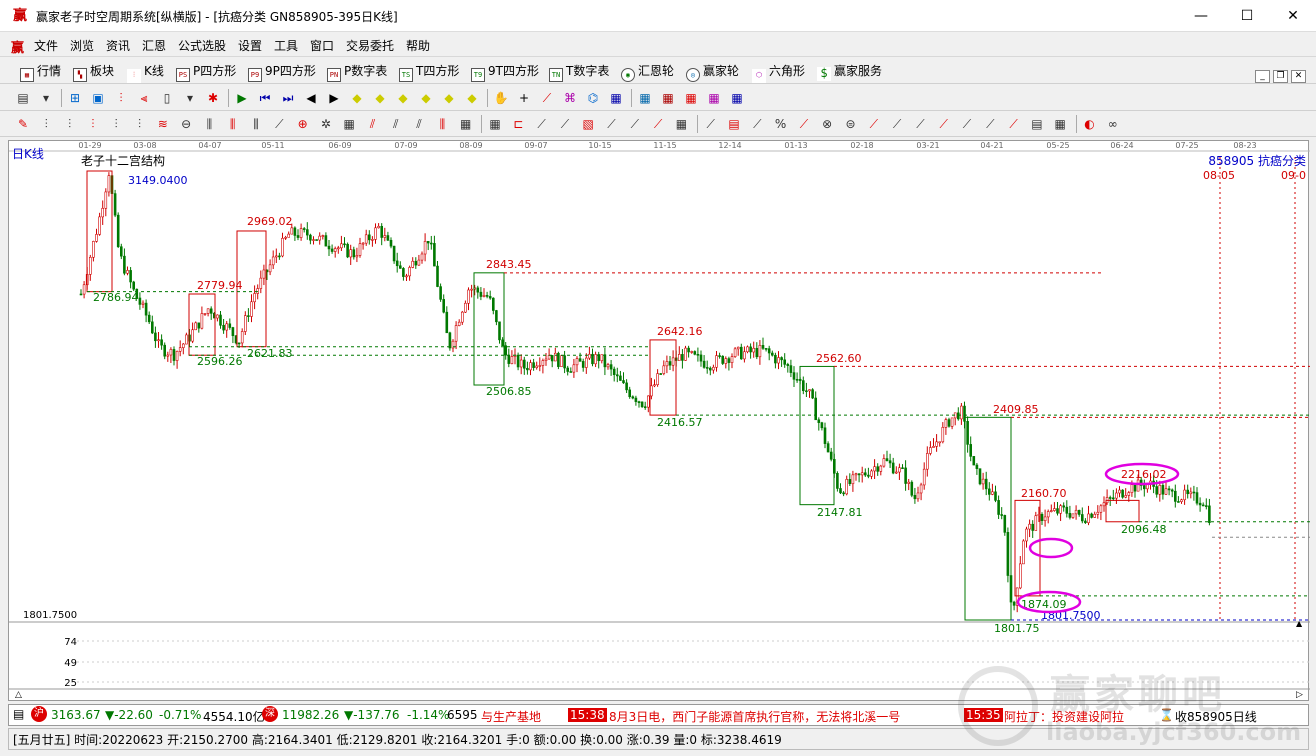  I want to click on nav-kline: ⫶ K线, so click(145, 73).